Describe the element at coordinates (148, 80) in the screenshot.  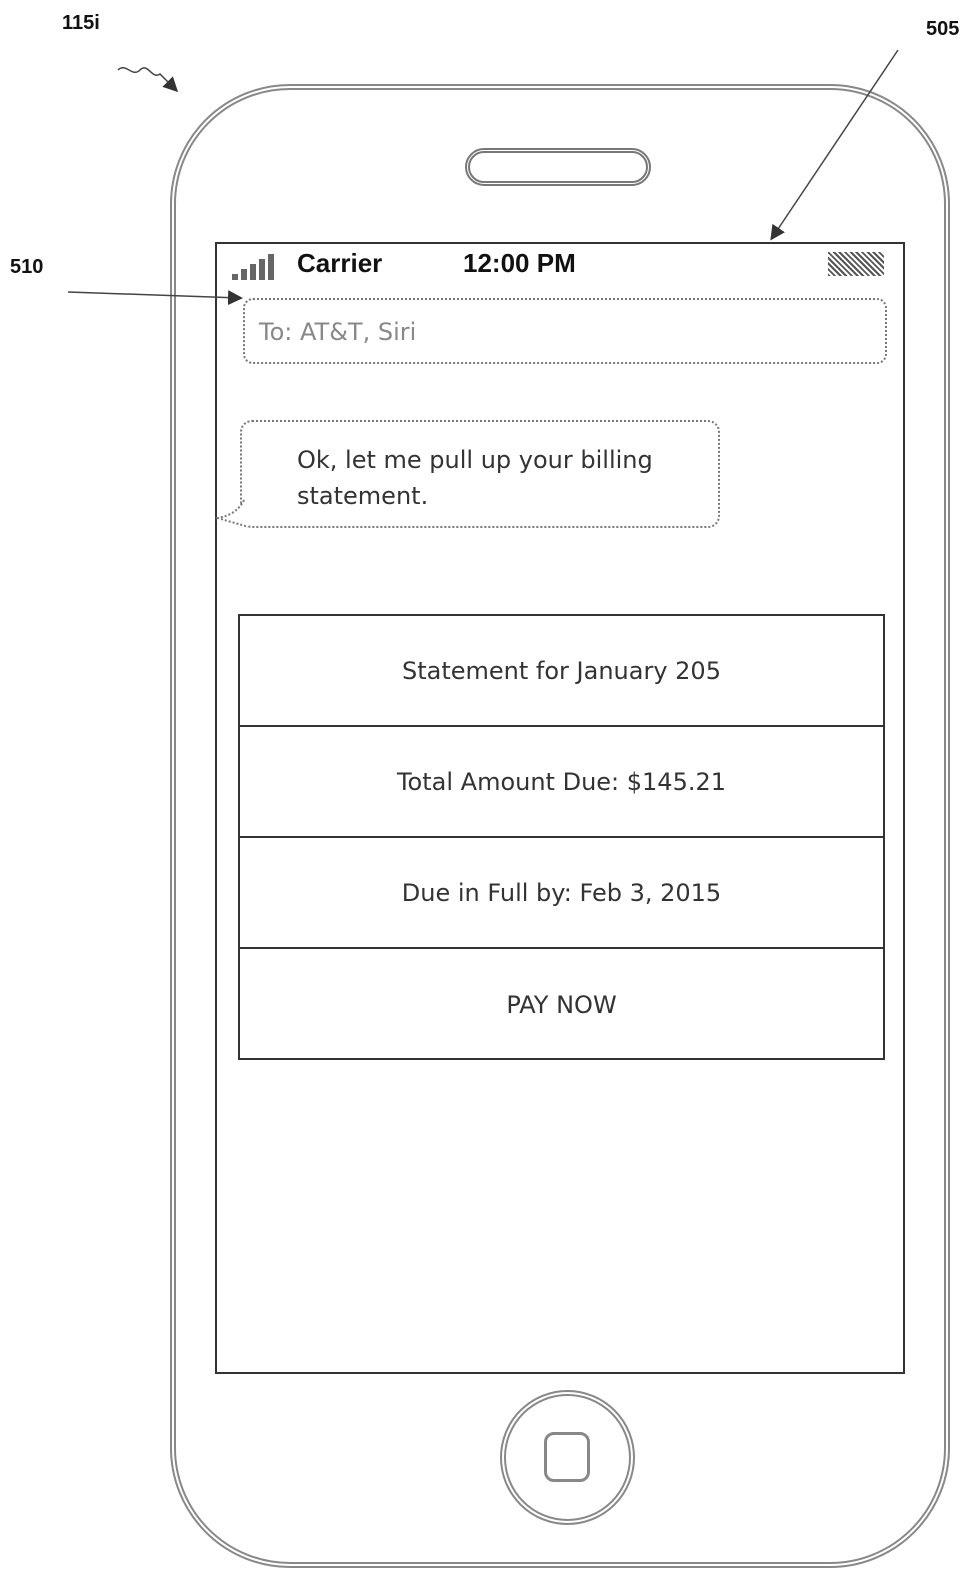
I see `leader-line-device` at that location.